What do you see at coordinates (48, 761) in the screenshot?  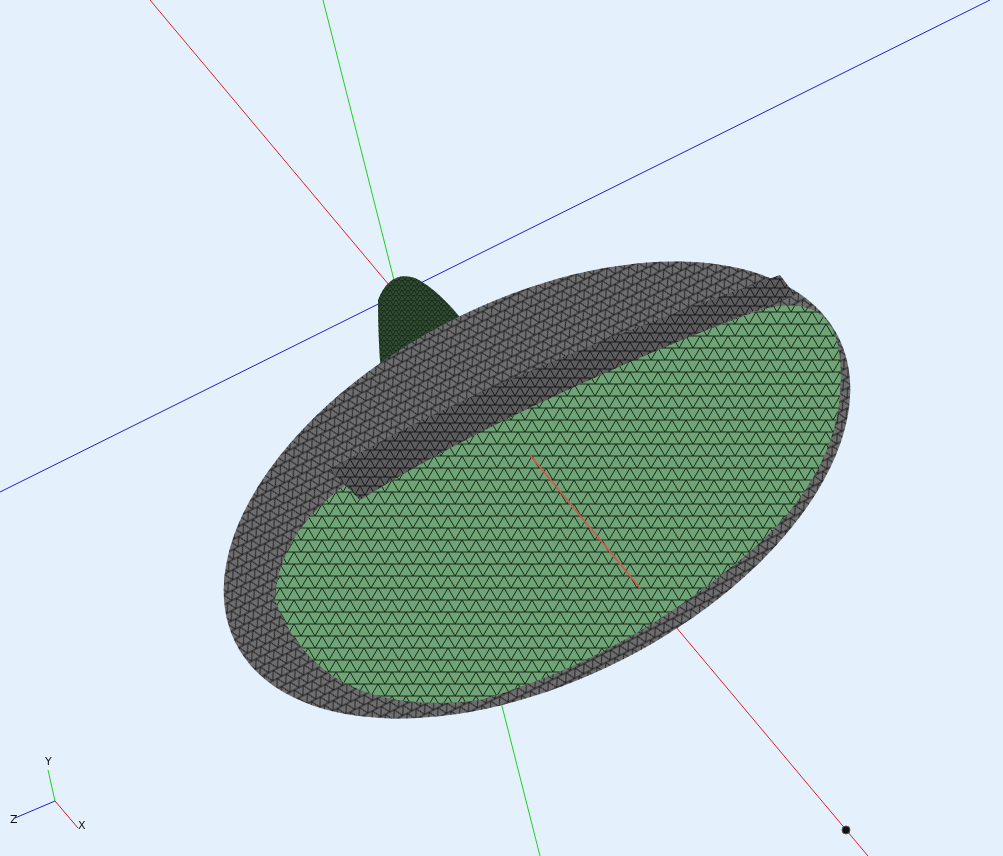 I see `axis-label: Y` at bounding box center [48, 761].